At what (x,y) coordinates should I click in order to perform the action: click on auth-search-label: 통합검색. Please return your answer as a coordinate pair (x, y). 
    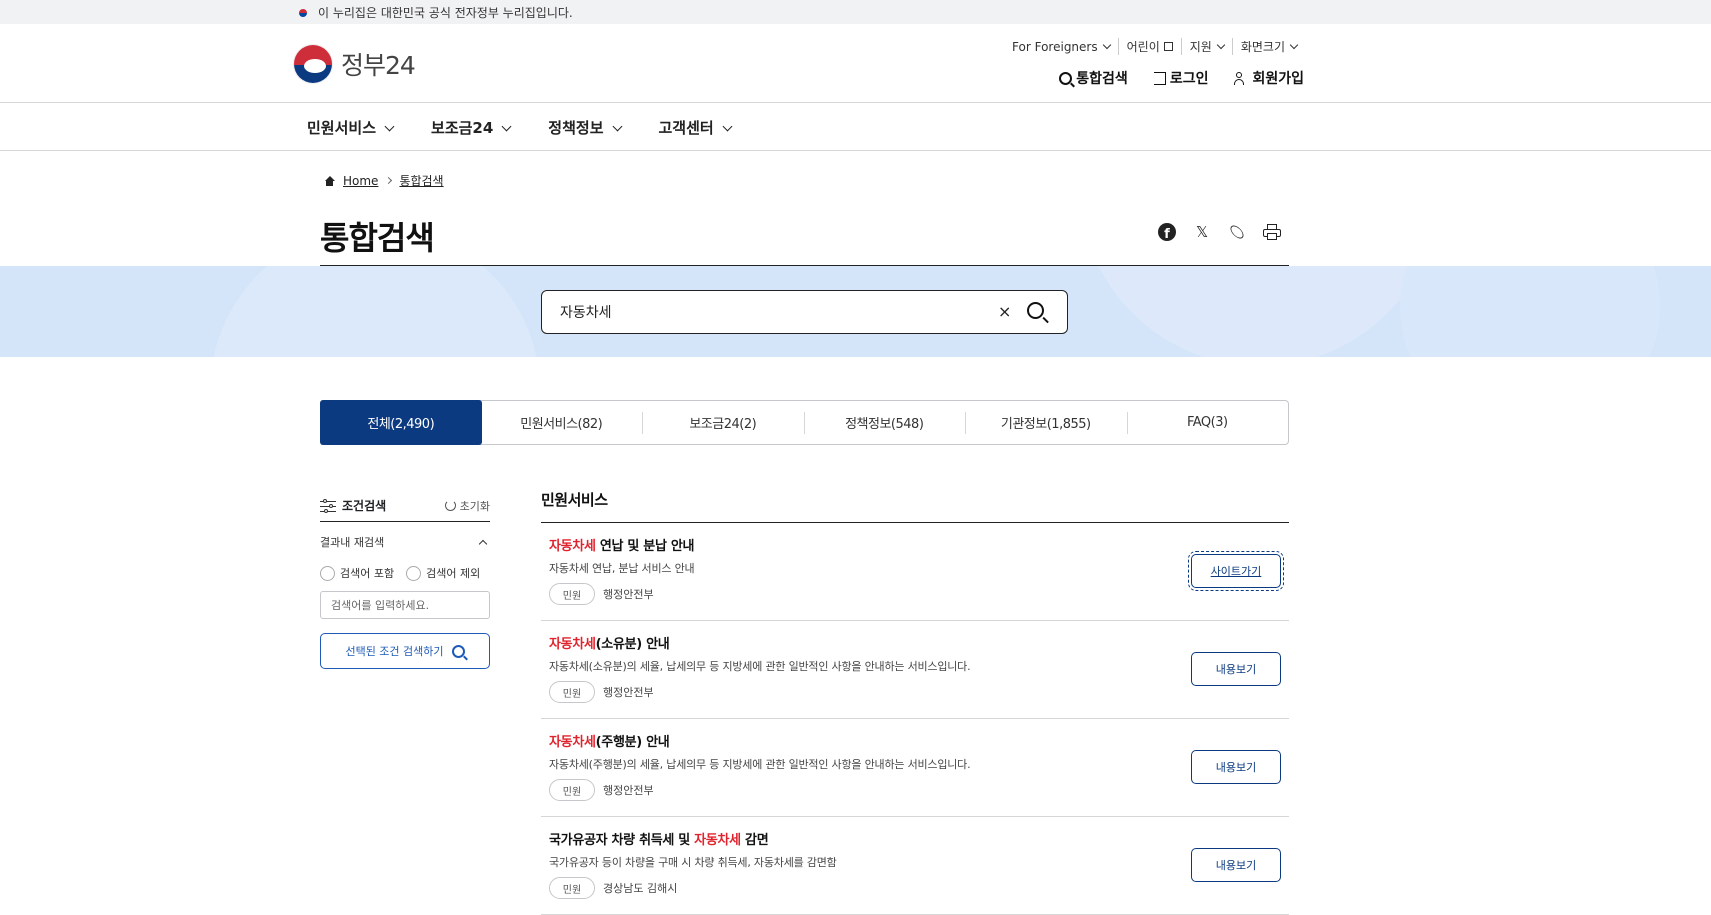
    Looking at the image, I should click on (1102, 79).